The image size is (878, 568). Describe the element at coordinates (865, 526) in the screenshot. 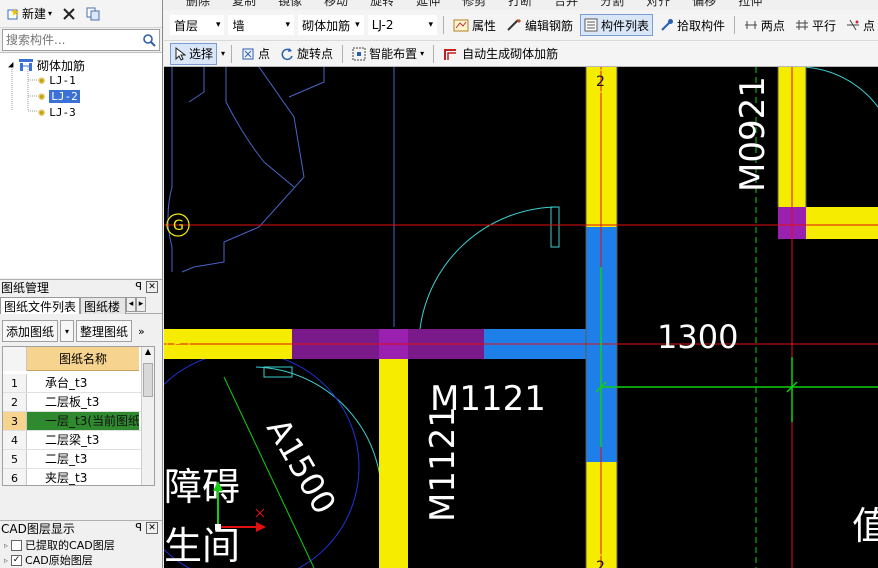

I see `room-text-duty: 值` at that location.